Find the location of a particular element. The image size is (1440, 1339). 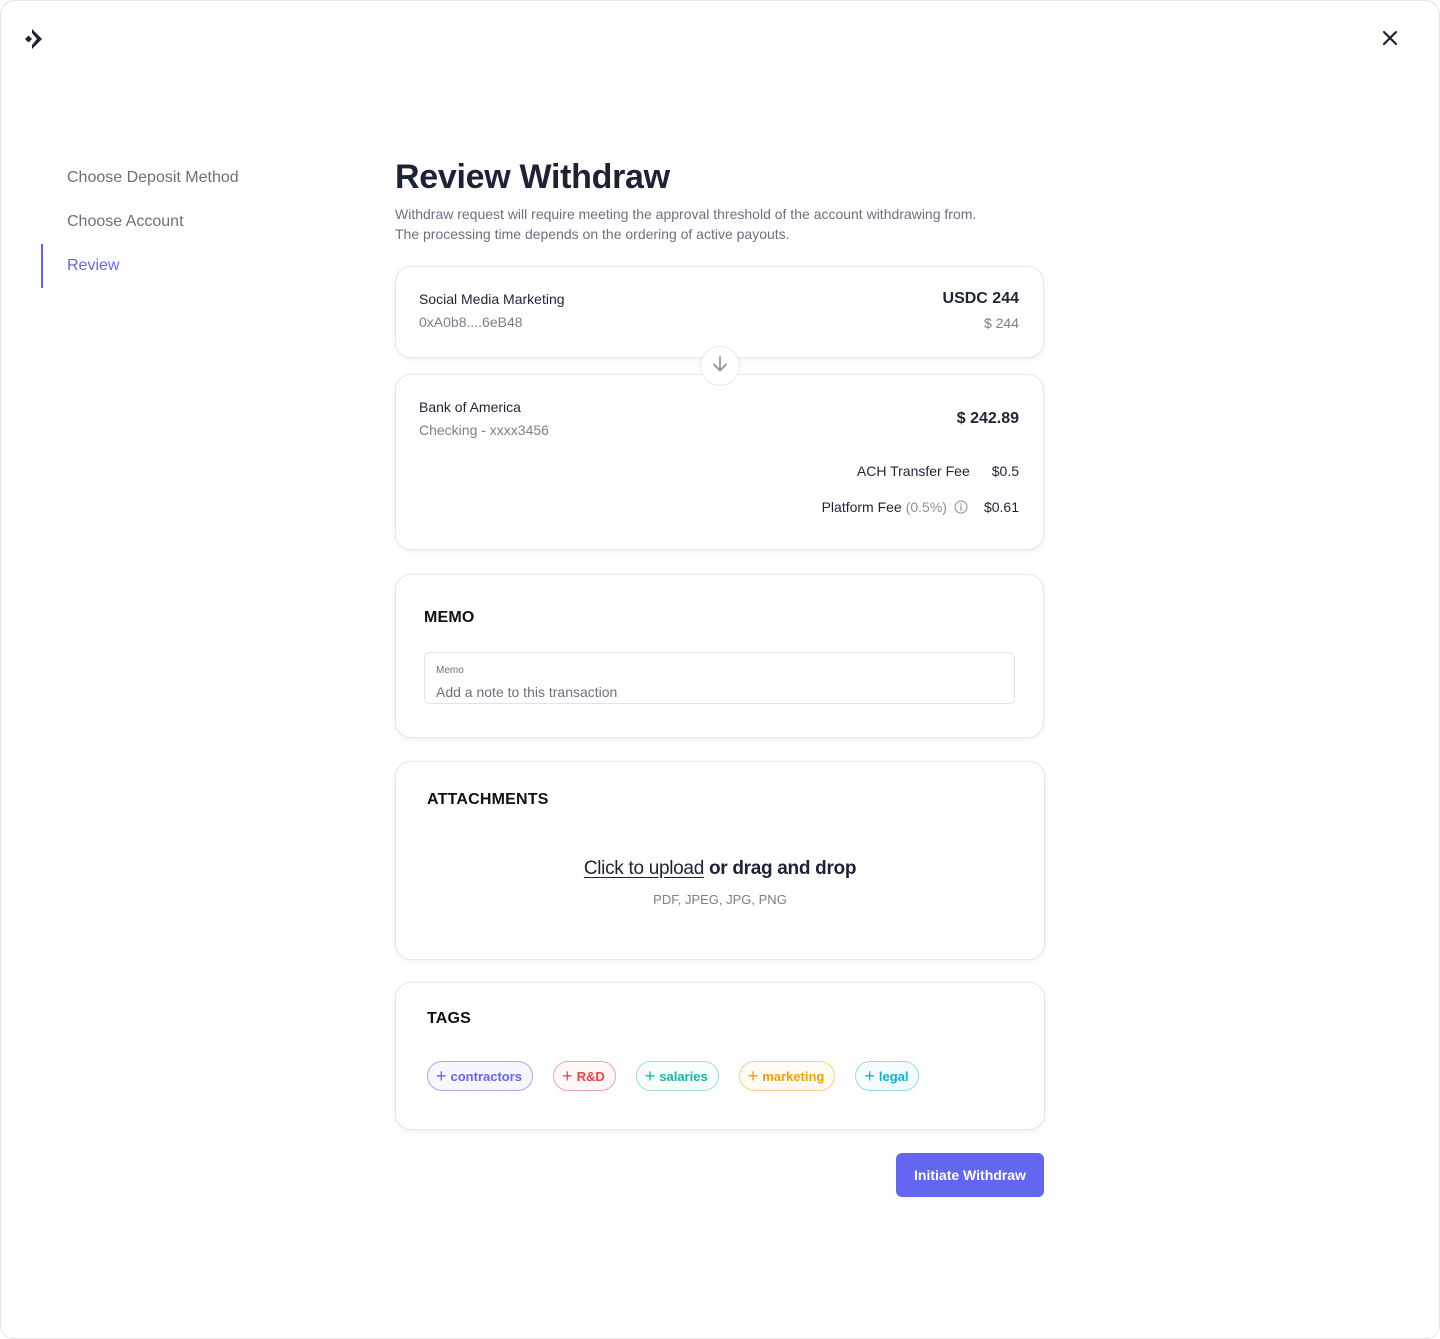

to-account-detail: Checking - xxxx3456 is located at coordinates (484, 430).